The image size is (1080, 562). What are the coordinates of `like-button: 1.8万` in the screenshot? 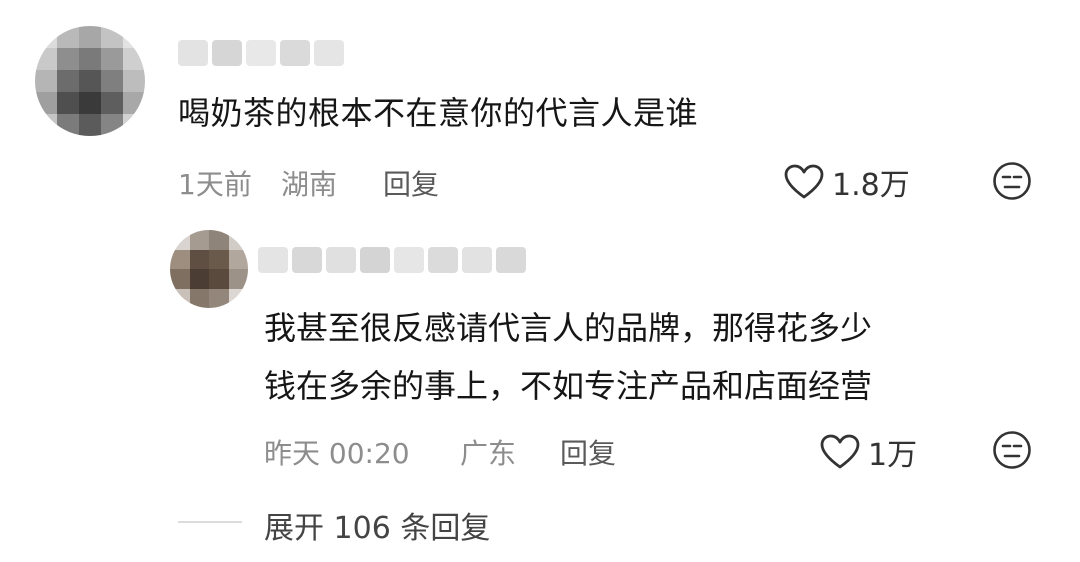 It's located at (847, 182).